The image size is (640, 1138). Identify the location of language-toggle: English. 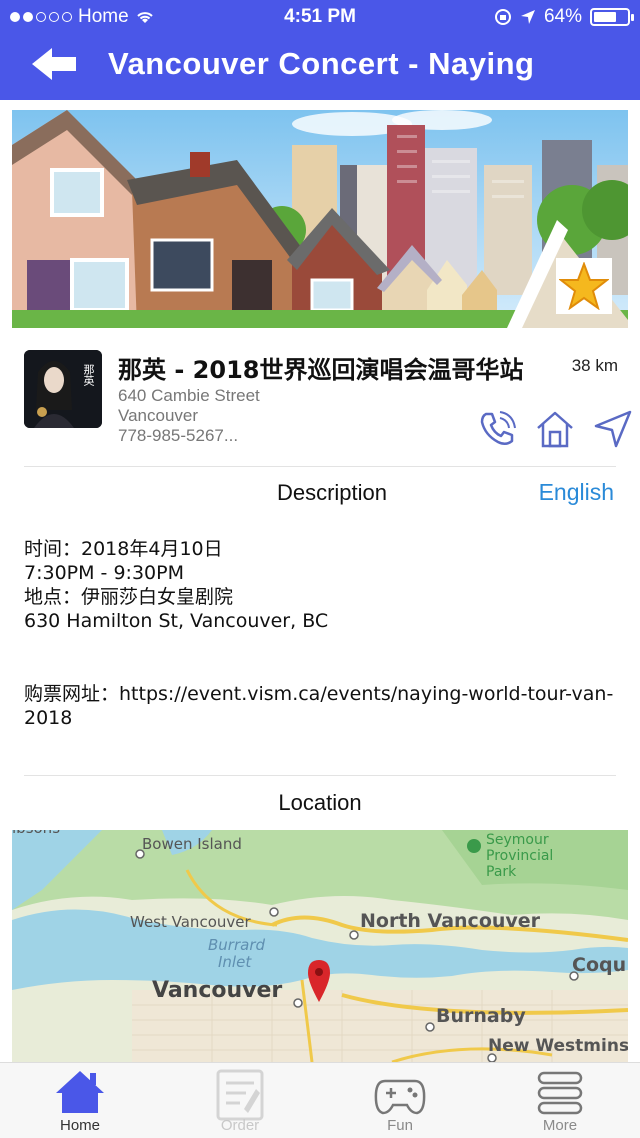
(576, 492).